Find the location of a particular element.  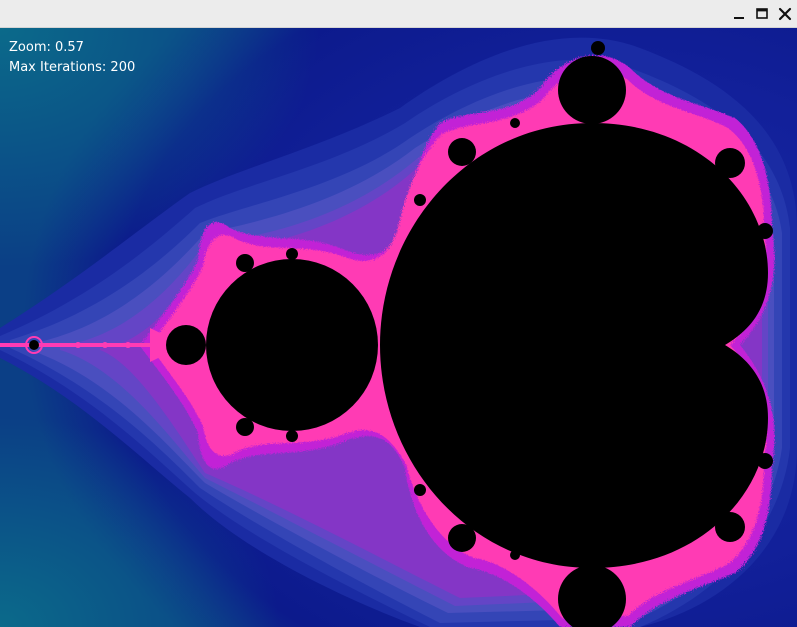

zoom-readout: Zoom: 0.57 is located at coordinates (46, 47).